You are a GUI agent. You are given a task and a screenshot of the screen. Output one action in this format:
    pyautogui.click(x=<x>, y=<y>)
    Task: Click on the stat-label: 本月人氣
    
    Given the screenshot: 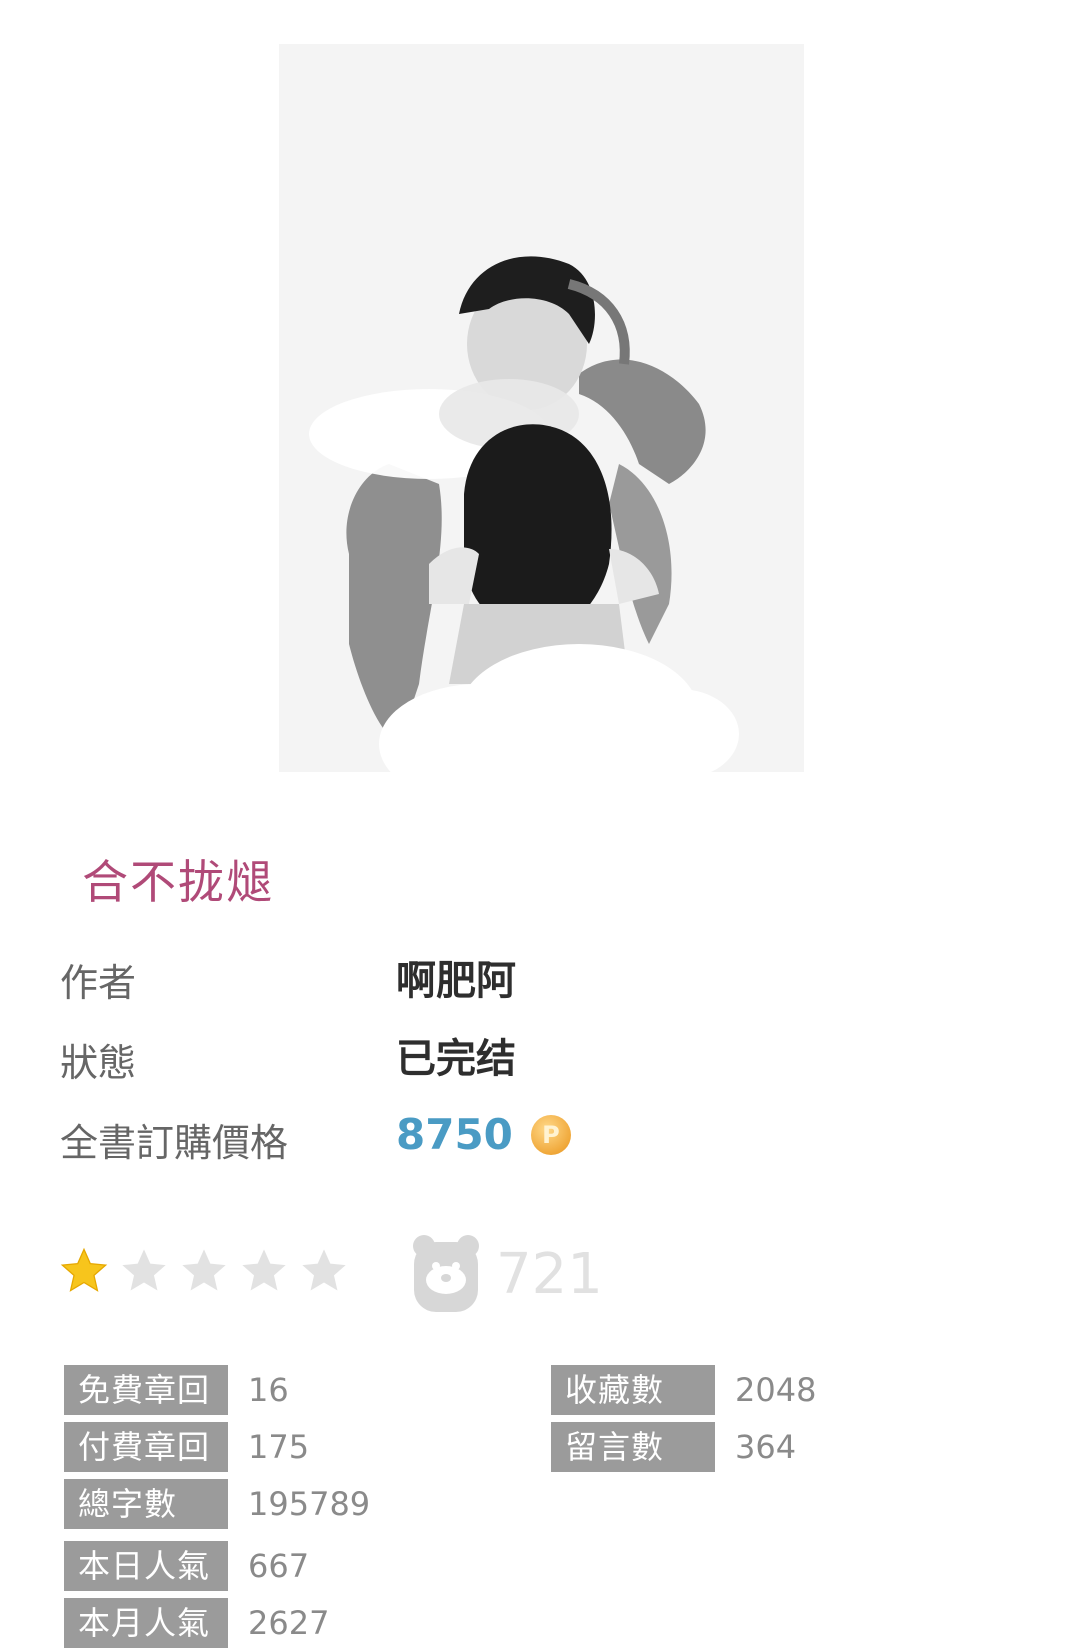 What is the action you would take?
    pyautogui.click(x=146, y=1623)
    